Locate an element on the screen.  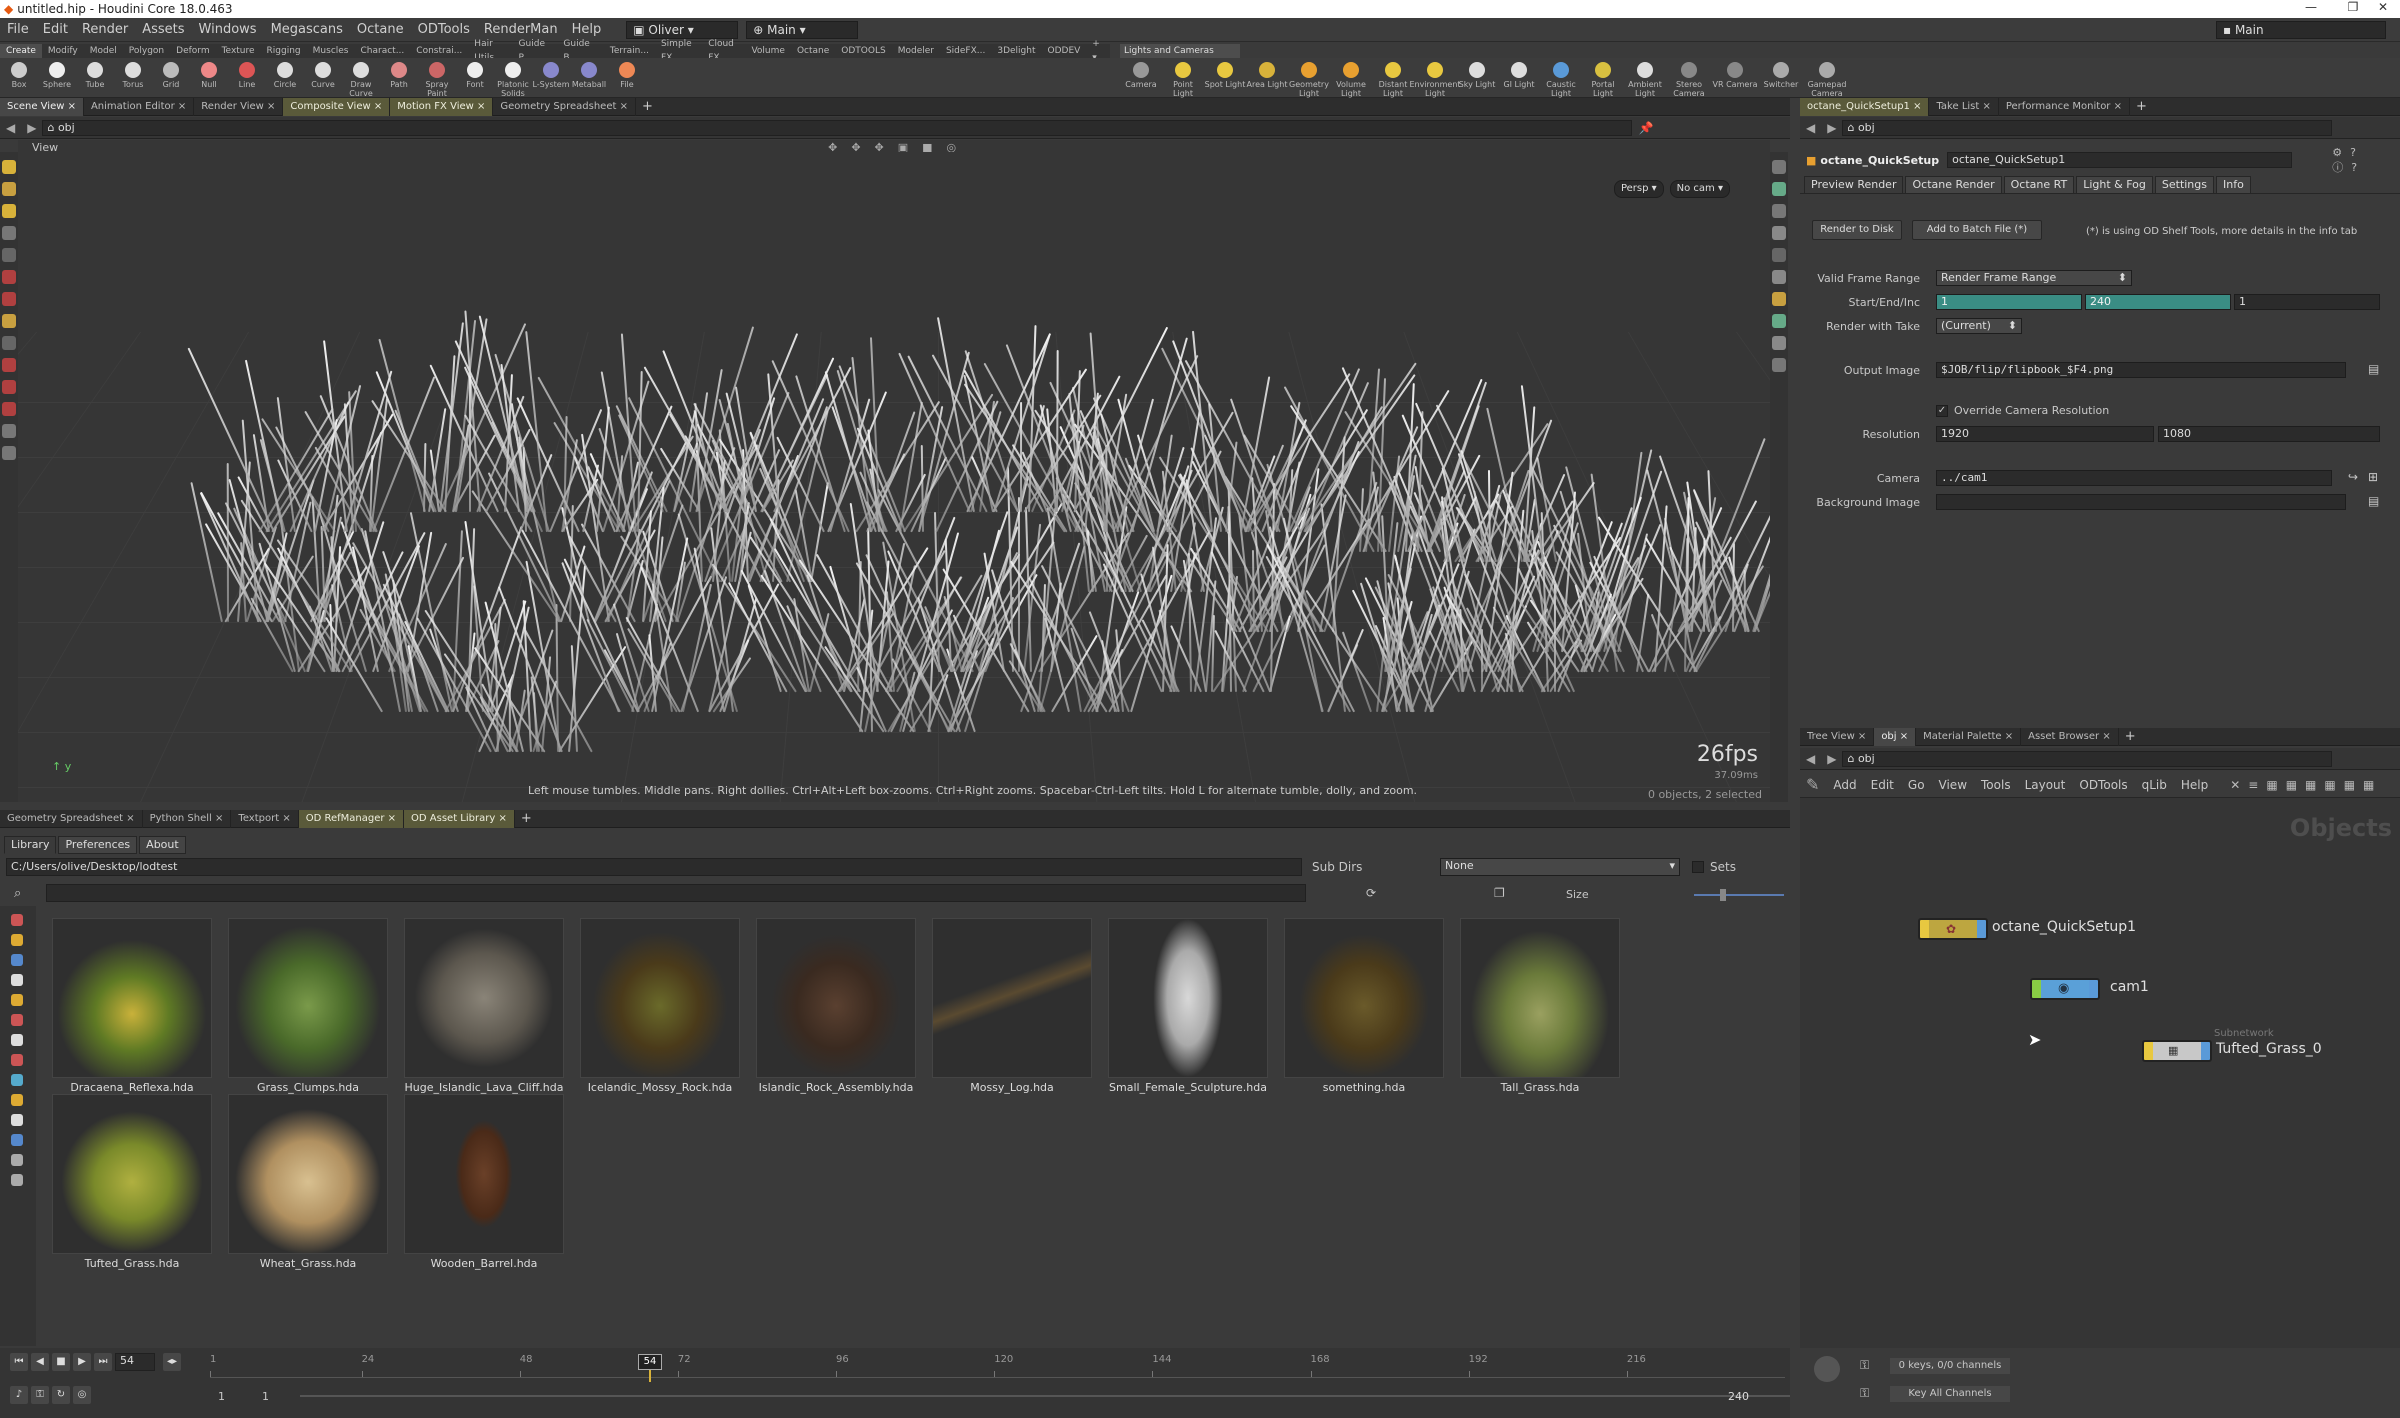
asset-item: Dracaena_Reflexa.hda is located at coordinates (132, 1006).